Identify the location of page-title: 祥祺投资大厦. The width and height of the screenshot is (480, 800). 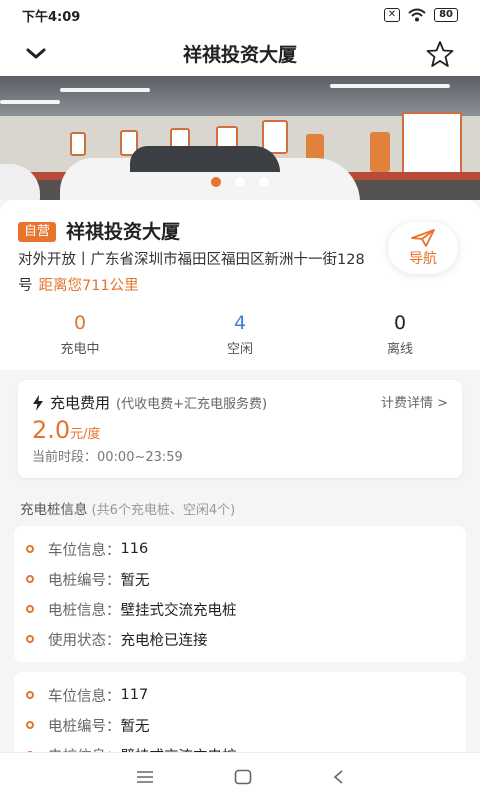
(239, 54).